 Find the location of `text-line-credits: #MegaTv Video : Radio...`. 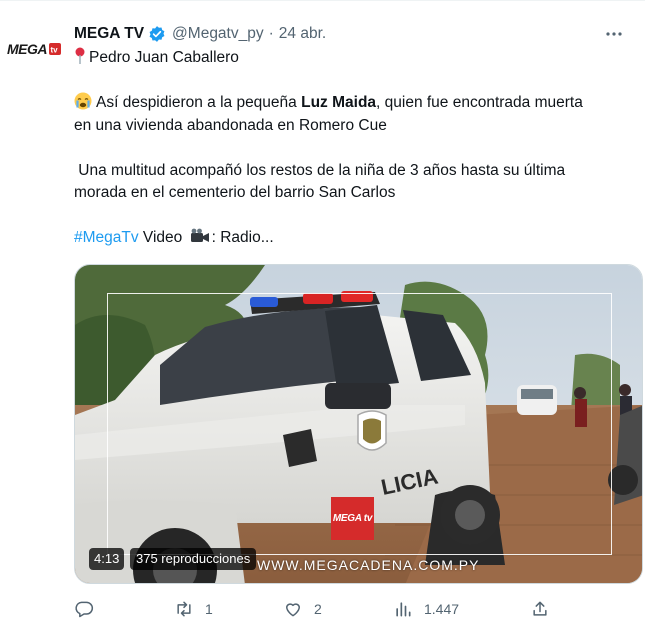

text-line-credits: #MegaTv Video : Radio... is located at coordinates (354, 238).